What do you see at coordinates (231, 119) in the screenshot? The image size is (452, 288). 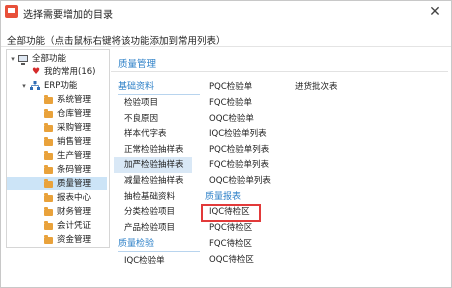 I see `function-item: OQC检验单` at bounding box center [231, 119].